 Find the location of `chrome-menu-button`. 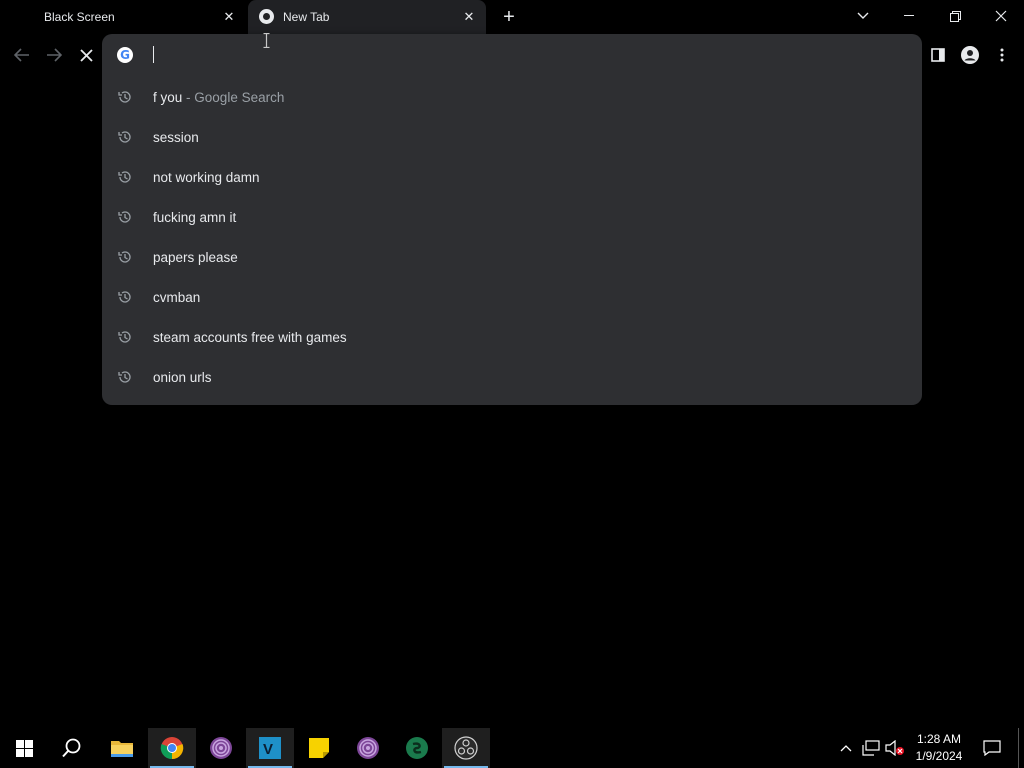

chrome-menu-button is located at coordinates (1002, 55).